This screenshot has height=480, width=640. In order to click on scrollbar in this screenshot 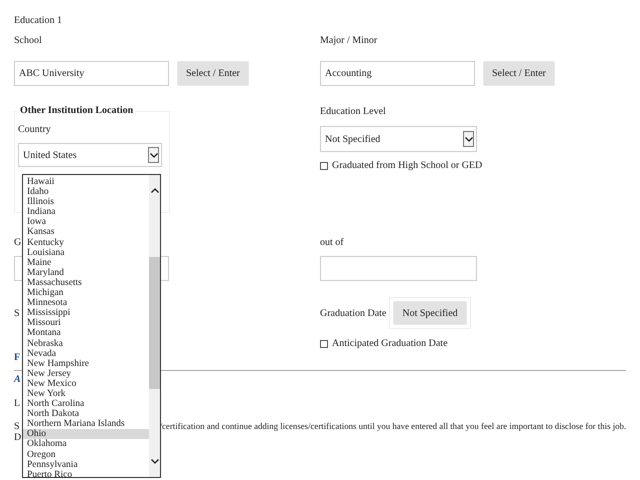, I will do `click(154, 326)`.